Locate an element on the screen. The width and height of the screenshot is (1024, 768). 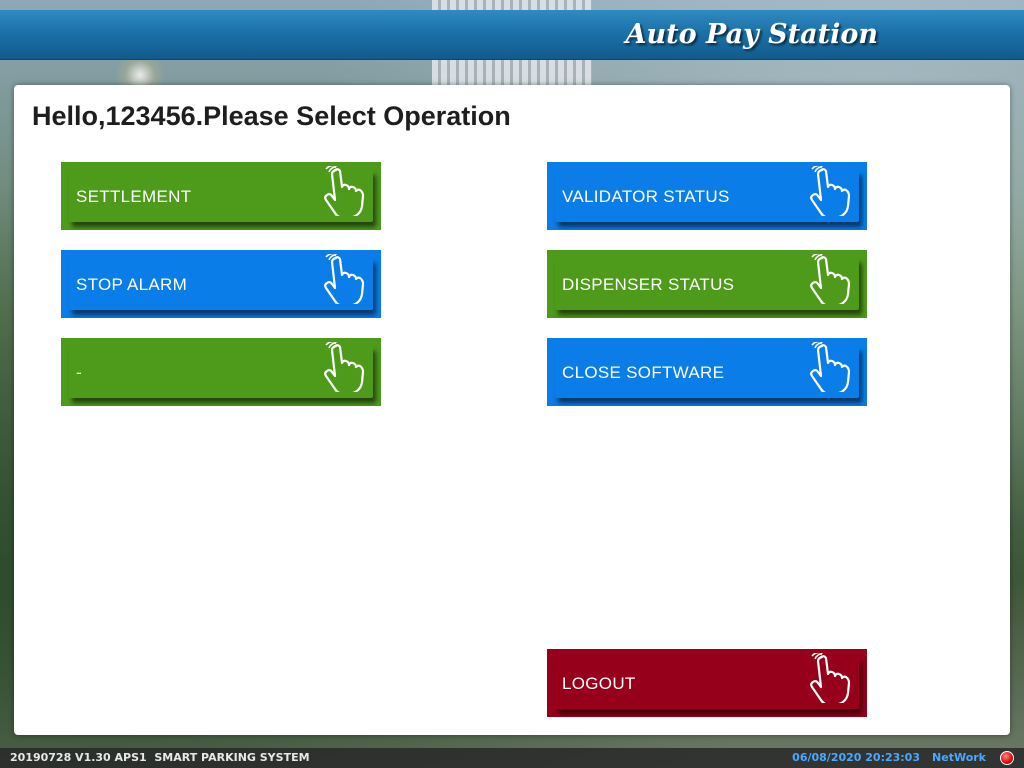
close-software-button: CLOSE SOFTWARE is located at coordinates (707, 372).